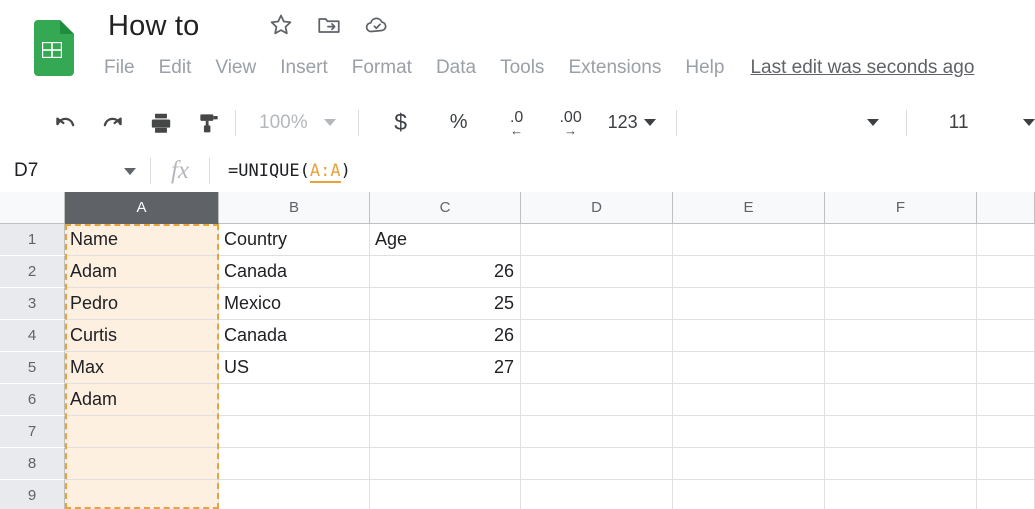  I want to click on increase-decimal-button: .00 →, so click(571, 123).